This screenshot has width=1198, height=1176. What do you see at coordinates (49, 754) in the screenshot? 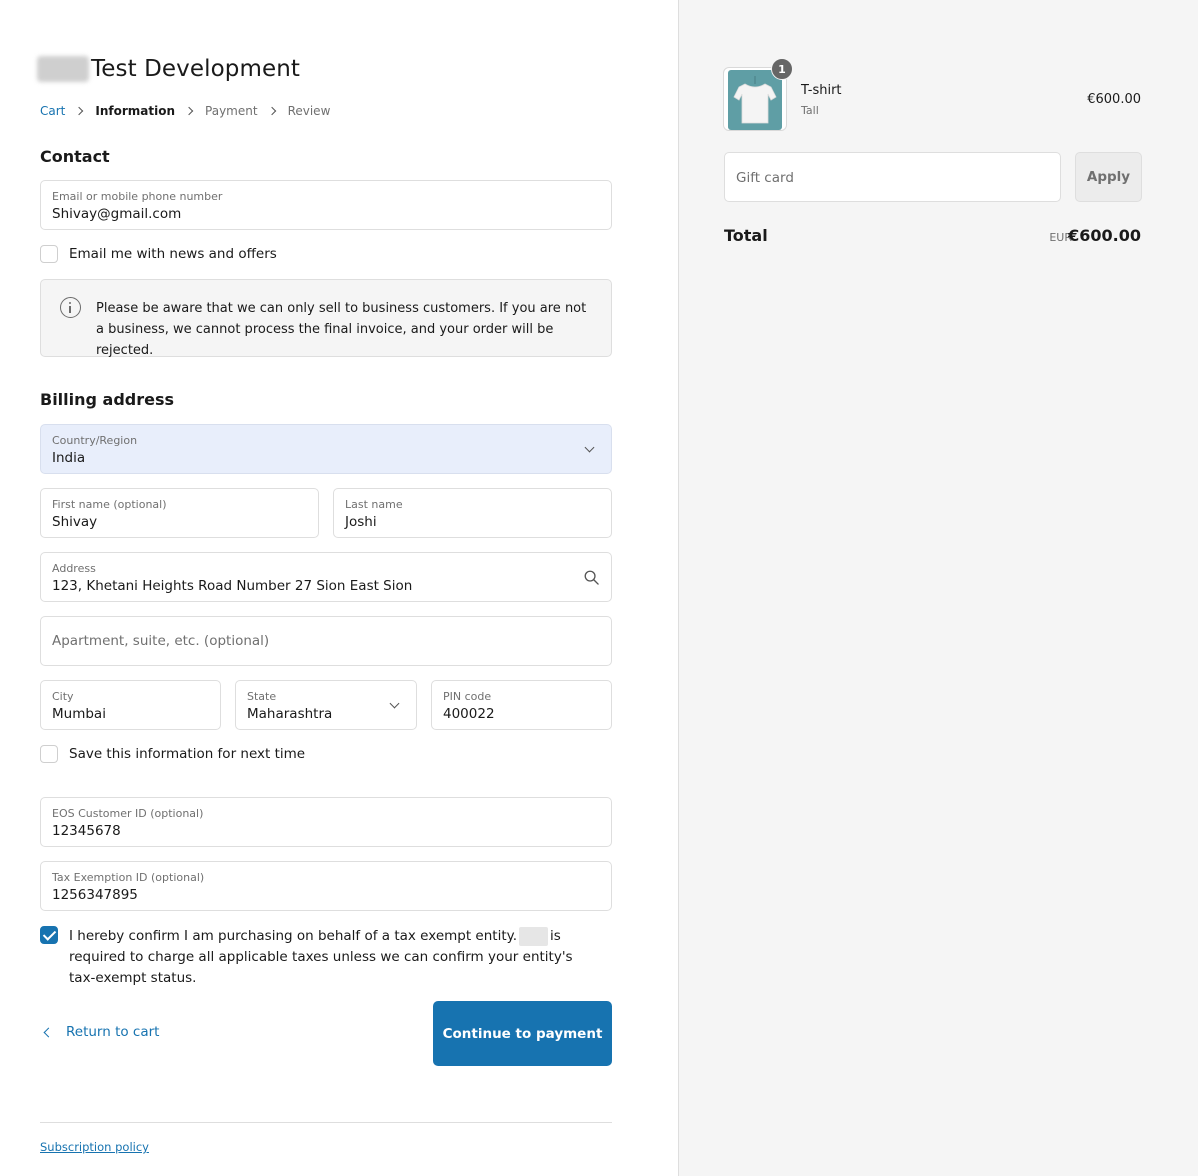
I see `save-info-checkbox` at bounding box center [49, 754].